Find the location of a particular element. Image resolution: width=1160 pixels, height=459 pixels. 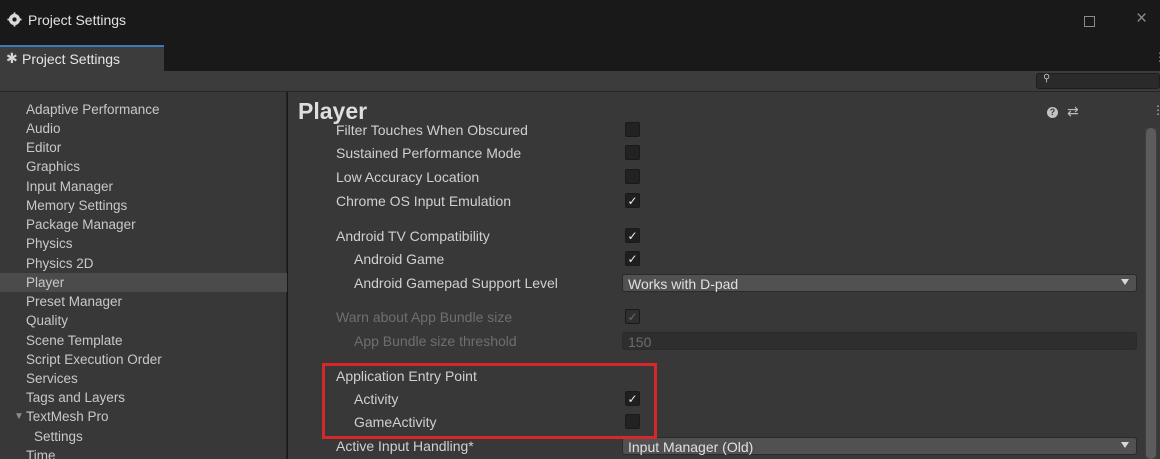

search-box: ⚲ is located at coordinates (1098, 81).